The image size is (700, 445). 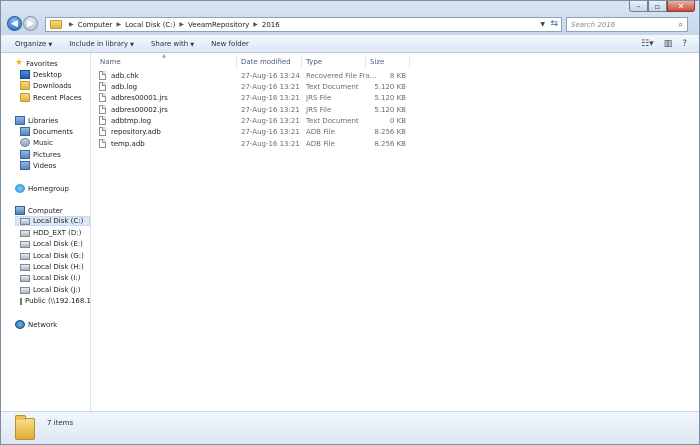 What do you see at coordinates (136, 131) in the screenshot?
I see `file-name: repository.adb` at bounding box center [136, 131].